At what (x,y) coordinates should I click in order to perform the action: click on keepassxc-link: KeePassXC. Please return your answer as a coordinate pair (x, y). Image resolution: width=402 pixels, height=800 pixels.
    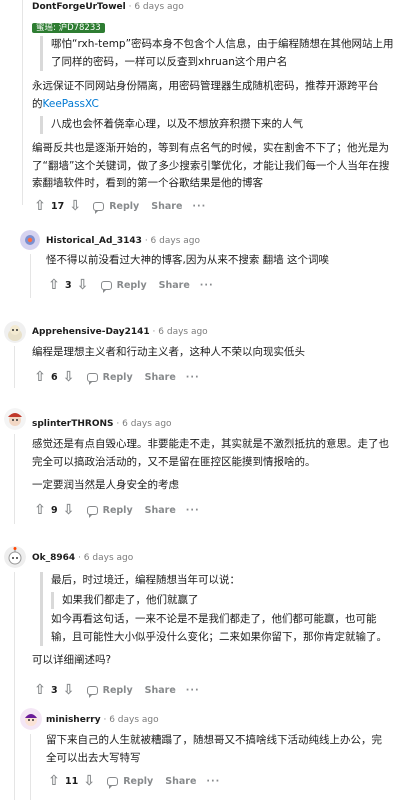
    Looking at the image, I should click on (71, 104).